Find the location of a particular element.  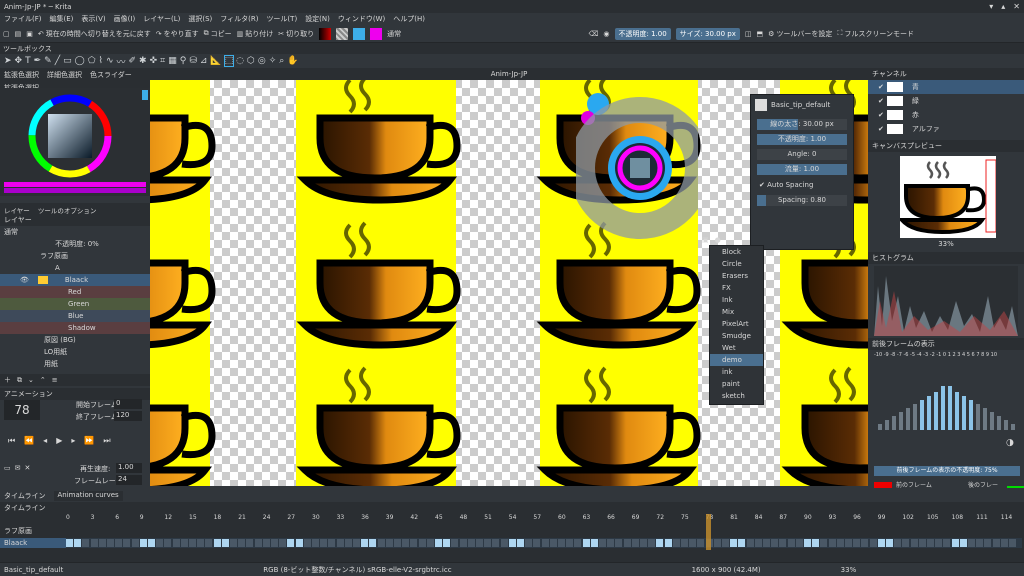

canvas-tab: Anim-Jp-JP is located at coordinates (509, 74).